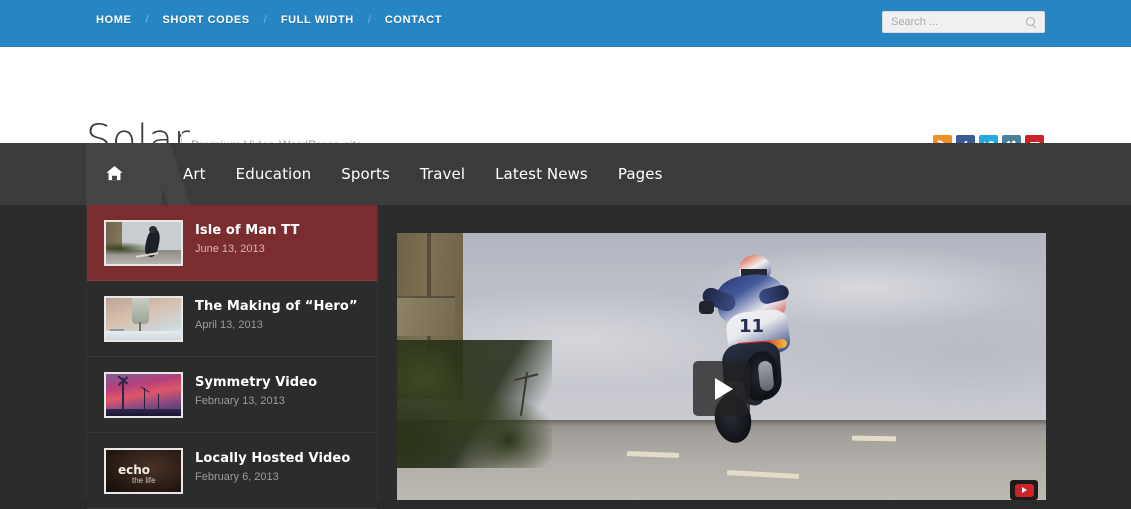  I want to click on playlist-item-text: Isle of Man TT June 13, 2013, so click(247, 239).